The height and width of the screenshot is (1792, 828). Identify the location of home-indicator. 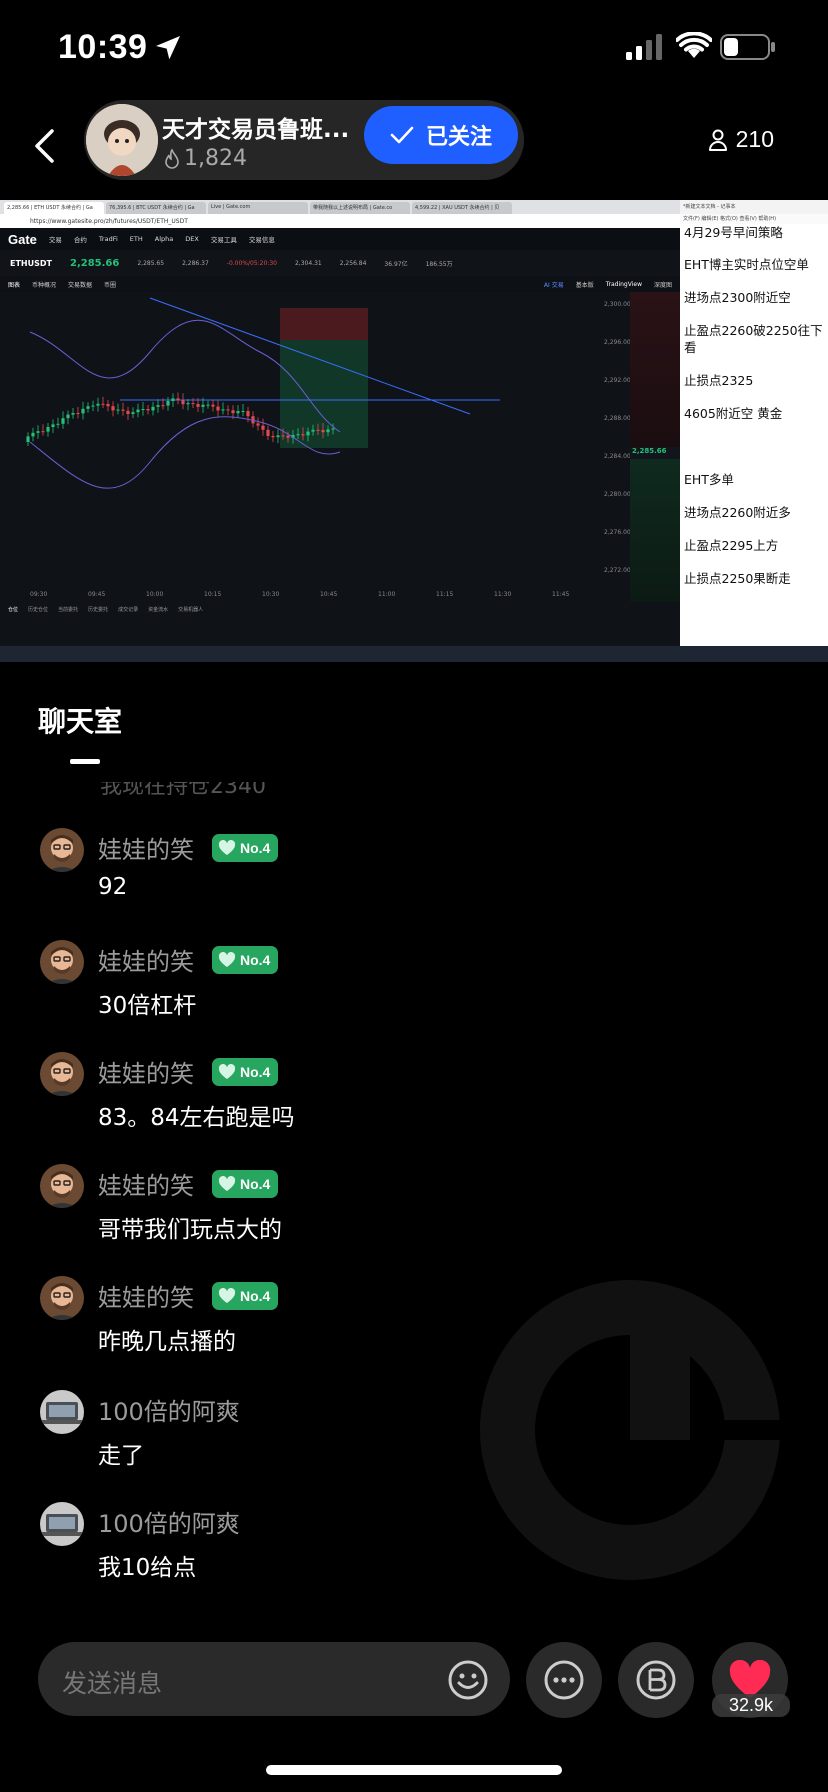
(414, 1770).